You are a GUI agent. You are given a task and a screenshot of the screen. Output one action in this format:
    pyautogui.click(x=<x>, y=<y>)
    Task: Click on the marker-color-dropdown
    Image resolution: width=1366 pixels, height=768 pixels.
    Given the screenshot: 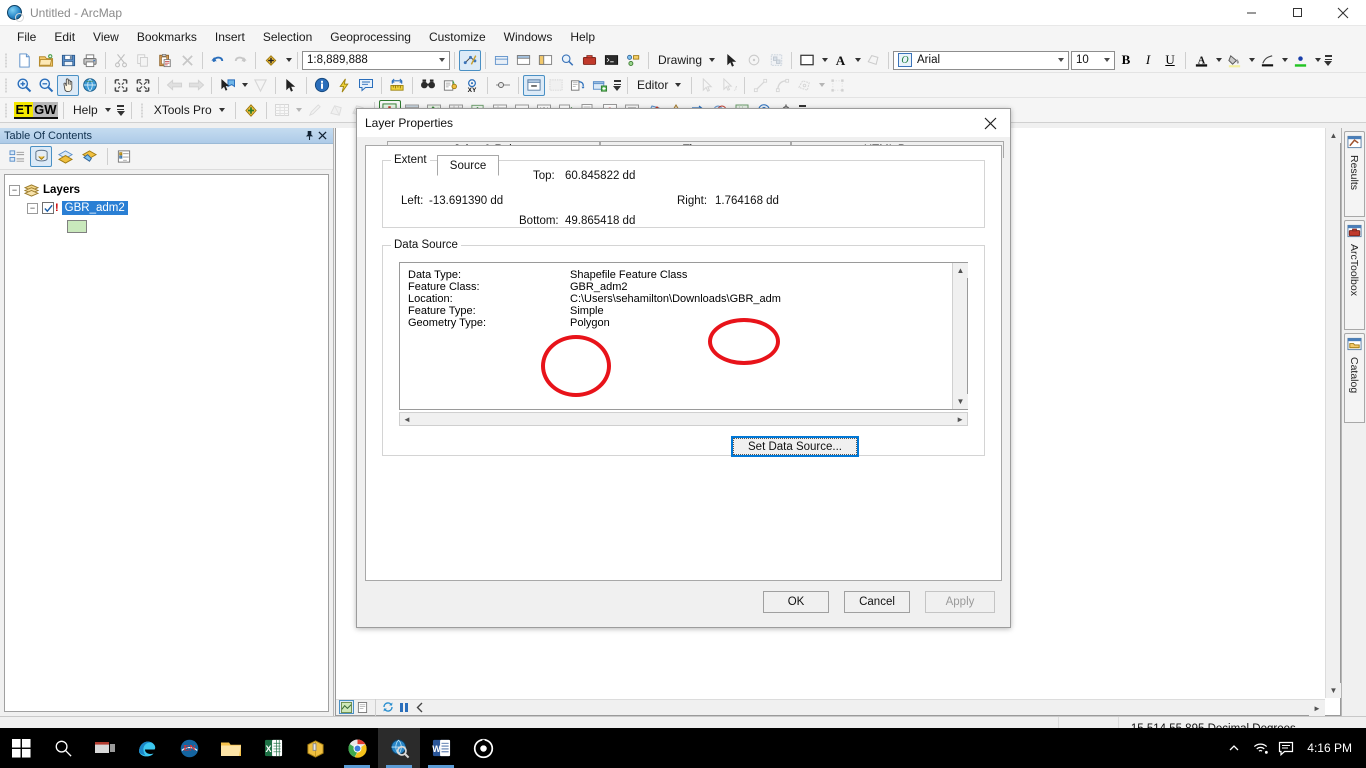 What is the action you would take?
    pyautogui.click(x=1316, y=60)
    